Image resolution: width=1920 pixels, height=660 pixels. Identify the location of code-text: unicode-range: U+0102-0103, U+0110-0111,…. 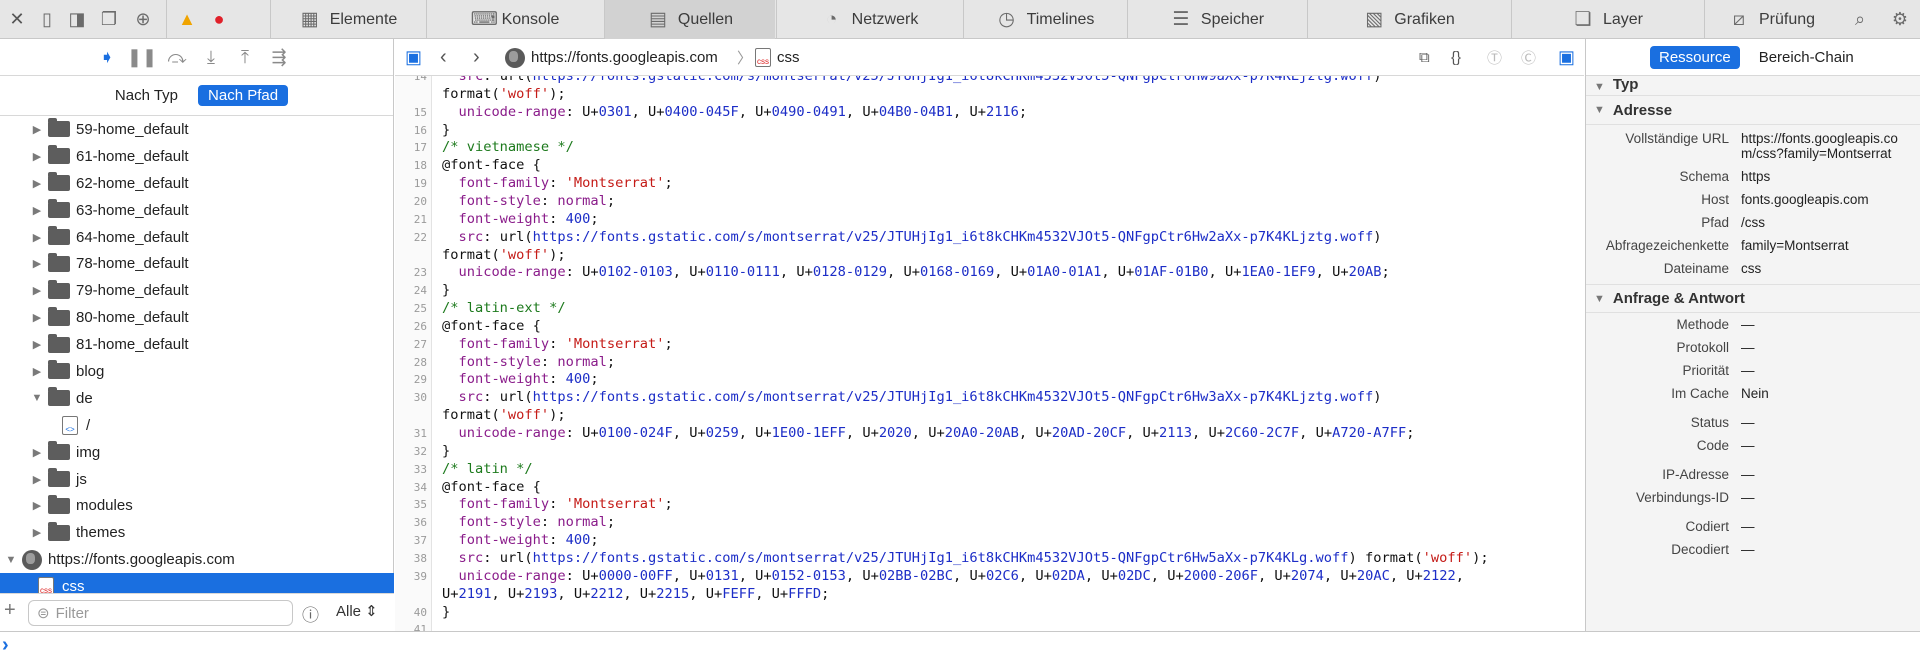
(924, 272).